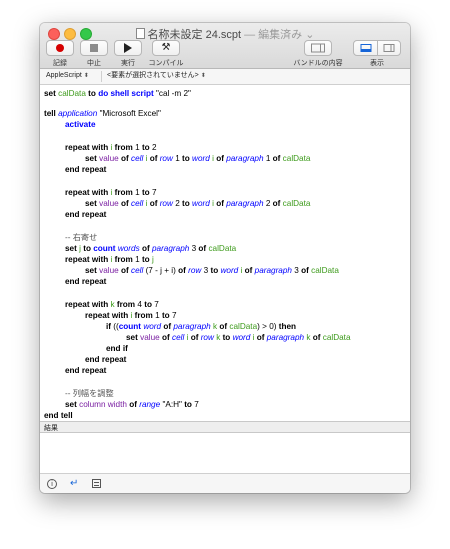 This screenshot has width=450, height=549. I want to click on language-popup: AppleScript ⬍, so click(67, 76).